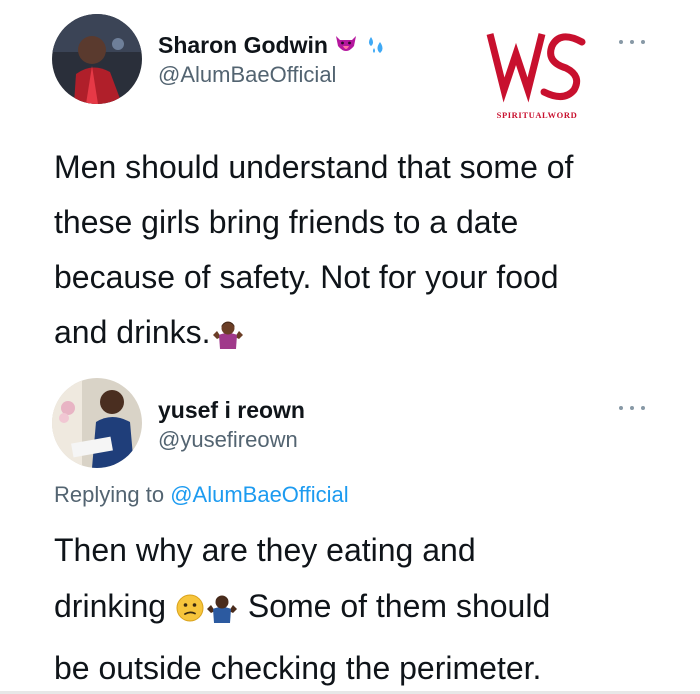 Image resolution: width=700 pixels, height=694 pixels. I want to click on reply-author-avatar, so click(97, 423).